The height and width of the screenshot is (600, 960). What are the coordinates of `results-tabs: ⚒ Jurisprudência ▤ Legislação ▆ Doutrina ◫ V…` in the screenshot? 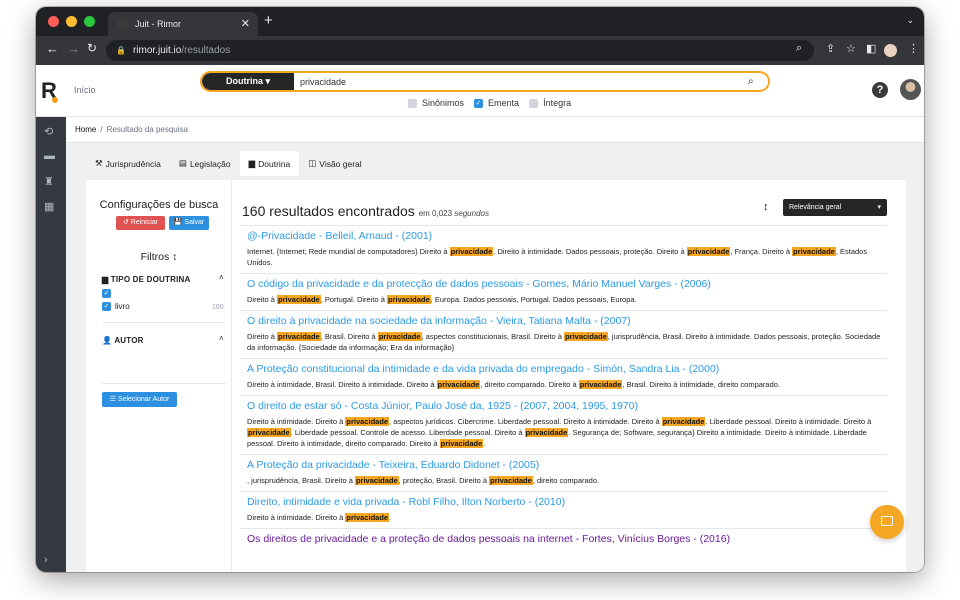 It's located at (228, 163).